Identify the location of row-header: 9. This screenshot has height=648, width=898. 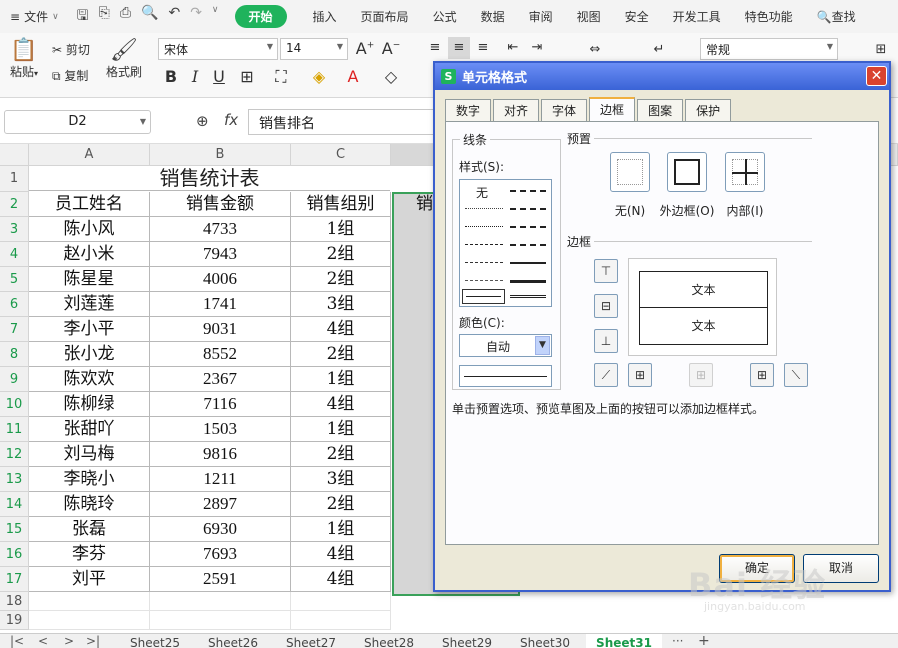
(14, 379).